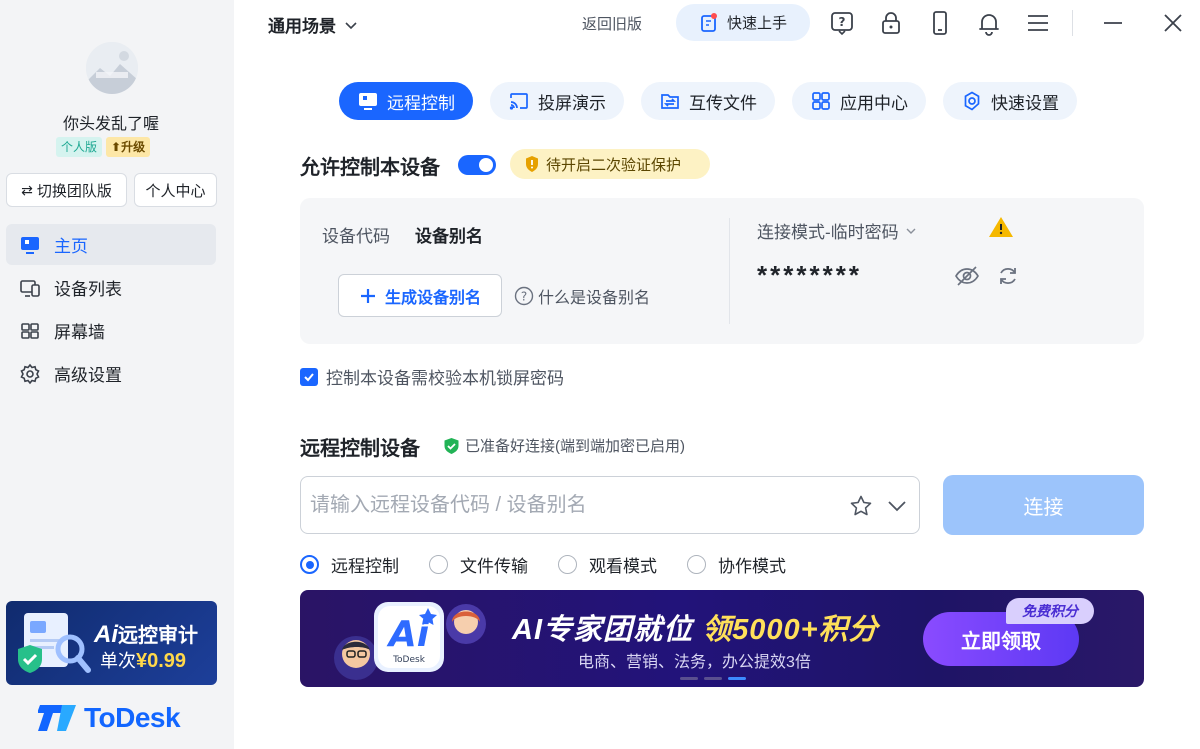 The width and height of the screenshot is (1200, 749). What do you see at coordinates (729, 271) in the screenshot?
I see `card-divider` at bounding box center [729, 271].